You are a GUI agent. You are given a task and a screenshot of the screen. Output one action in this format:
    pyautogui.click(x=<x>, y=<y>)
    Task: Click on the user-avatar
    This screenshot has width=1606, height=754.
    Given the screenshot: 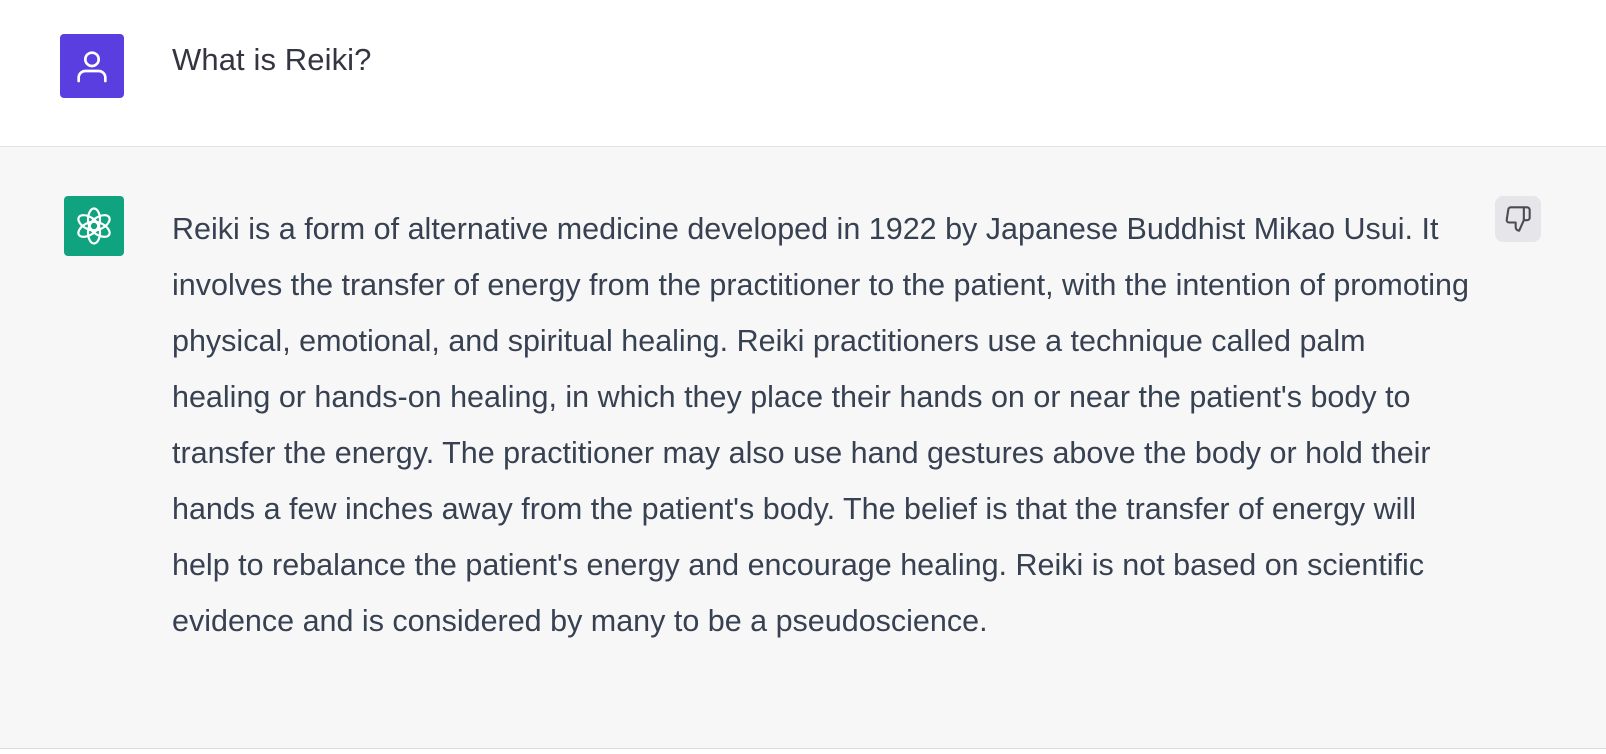 What is the action you would take?
    pyautogui.click(x=92, y=66)
    